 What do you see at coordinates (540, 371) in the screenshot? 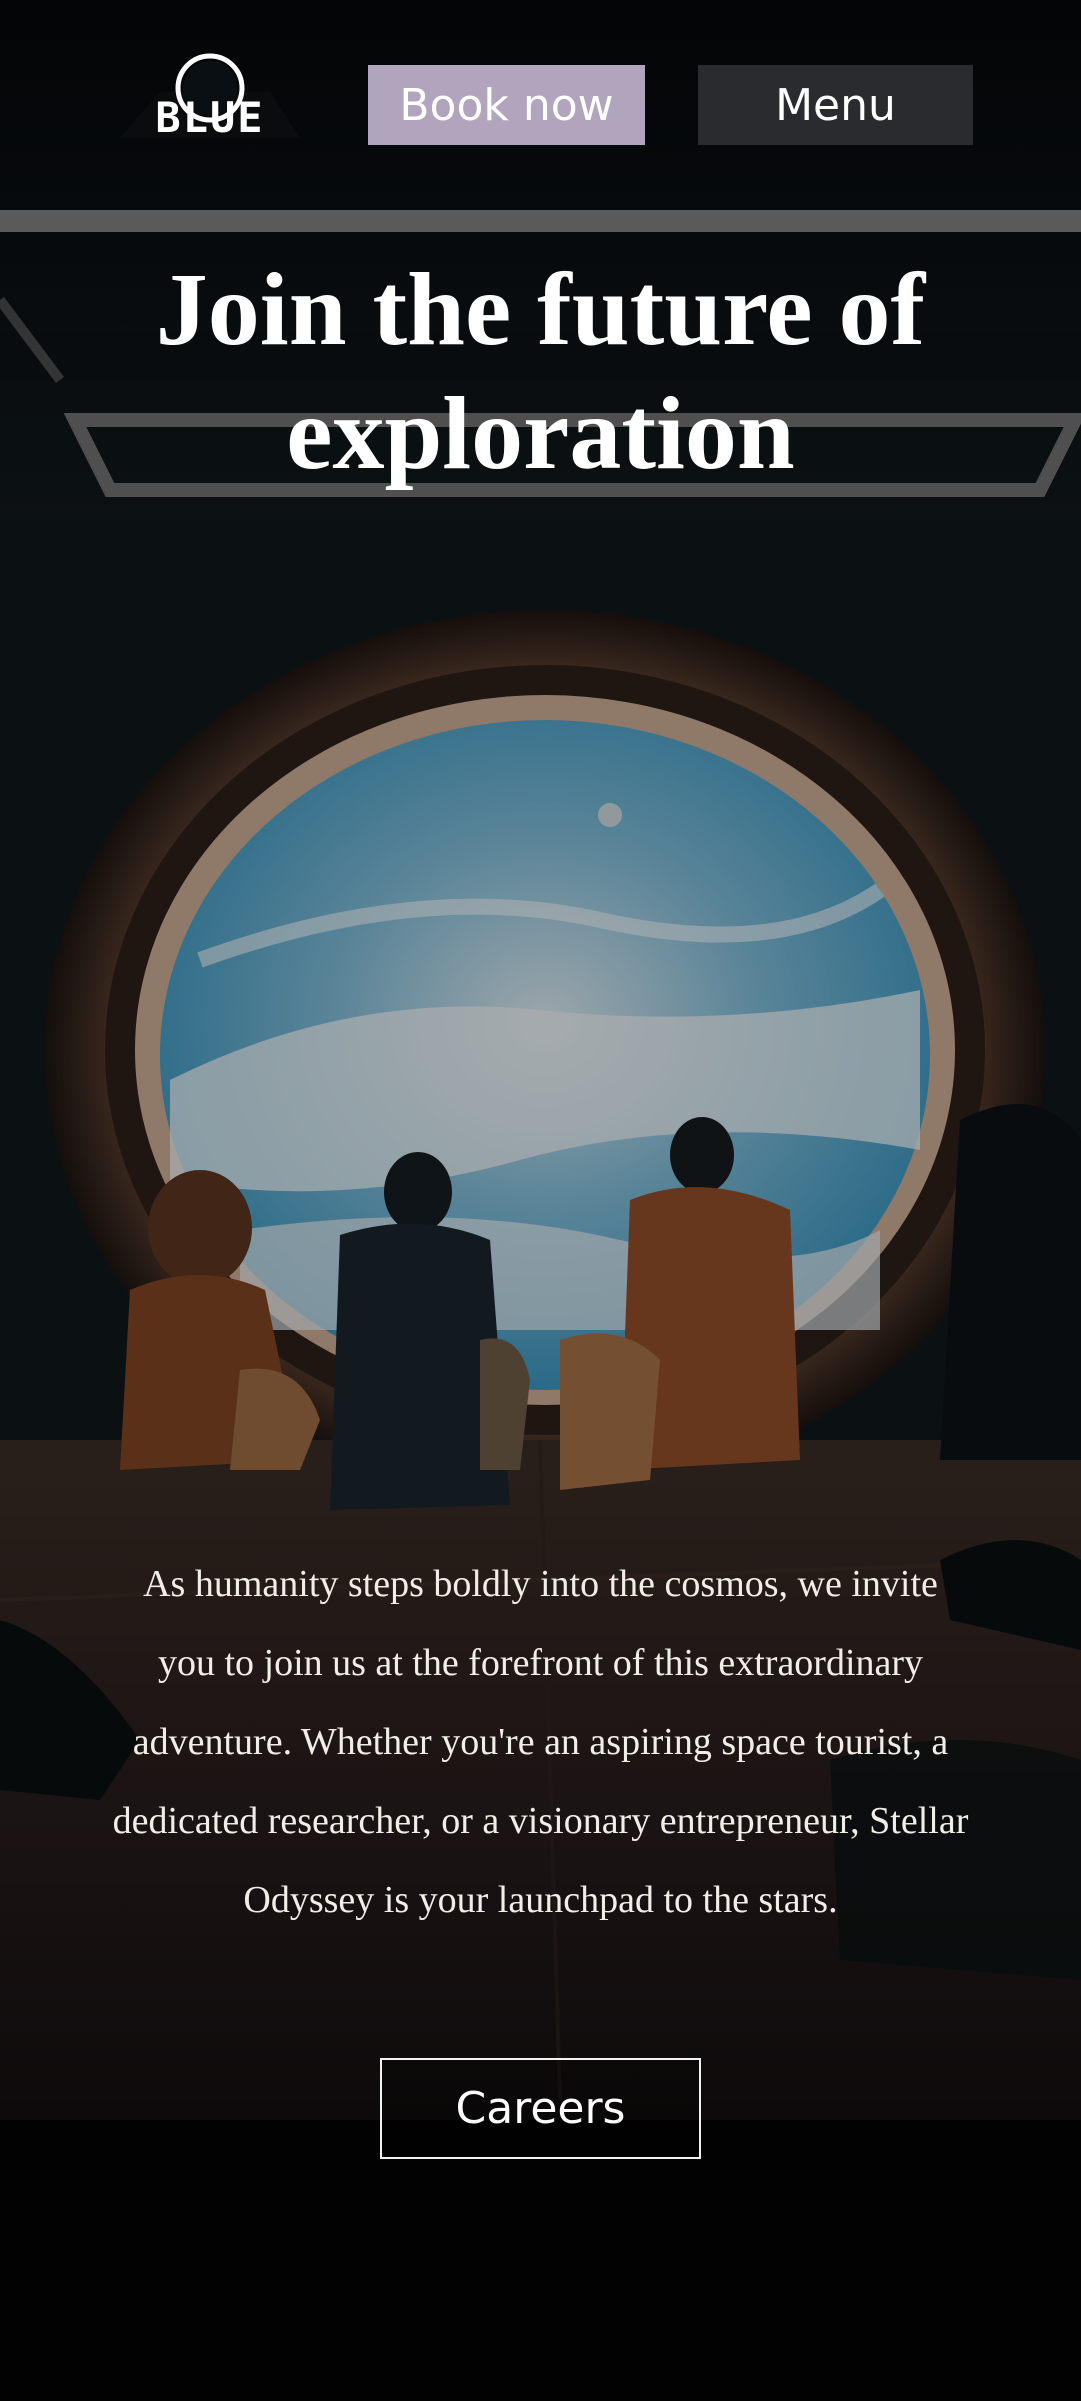
I see `hero-headline: Join the future of exploration` at bounding box center [540, 371].